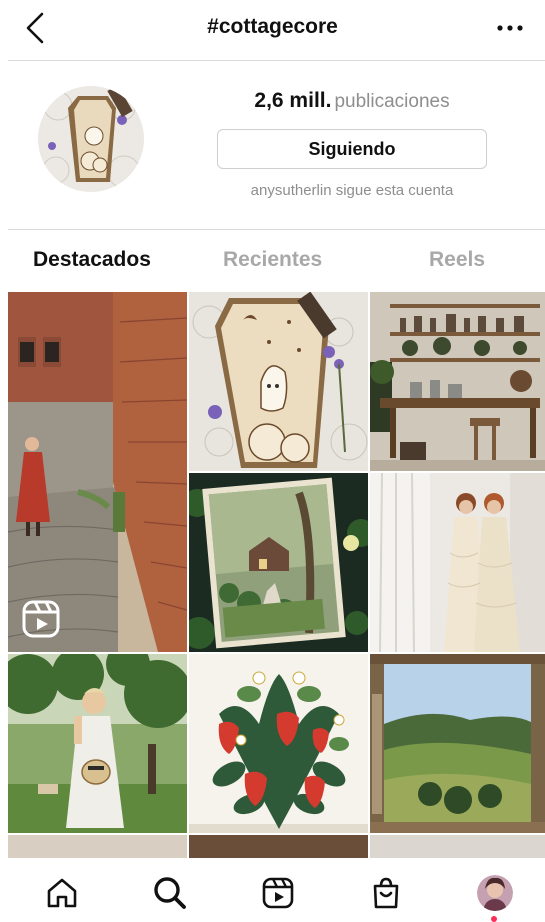 This screenshot has width=545, height=922. What do you see at coordinates (386, 893) in the screenshot?
I see `shop-icon` at bounding box center [386, 893].